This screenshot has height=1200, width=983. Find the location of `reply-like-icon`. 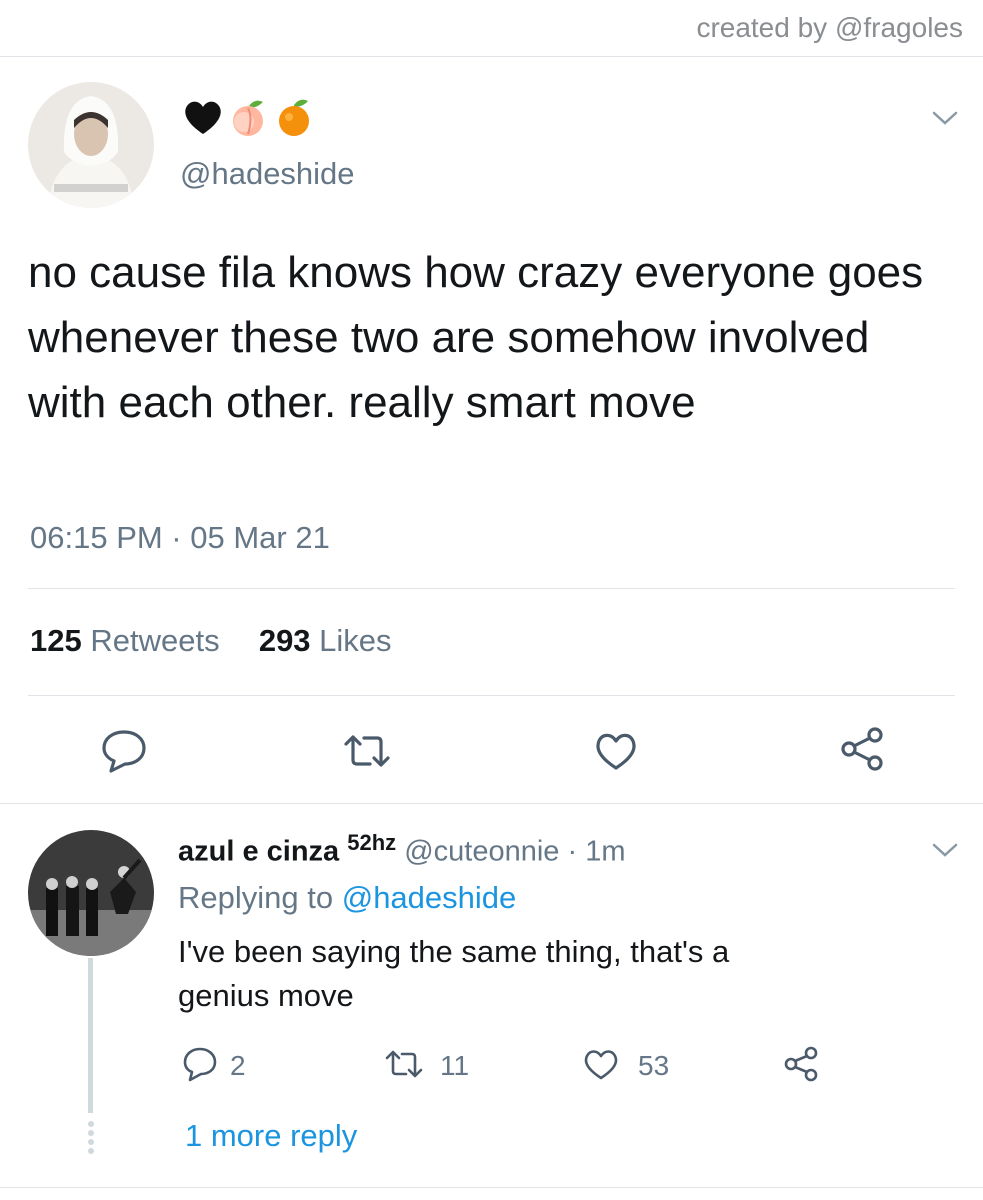

reply-like-icon is located at coordinates (601, 1064).